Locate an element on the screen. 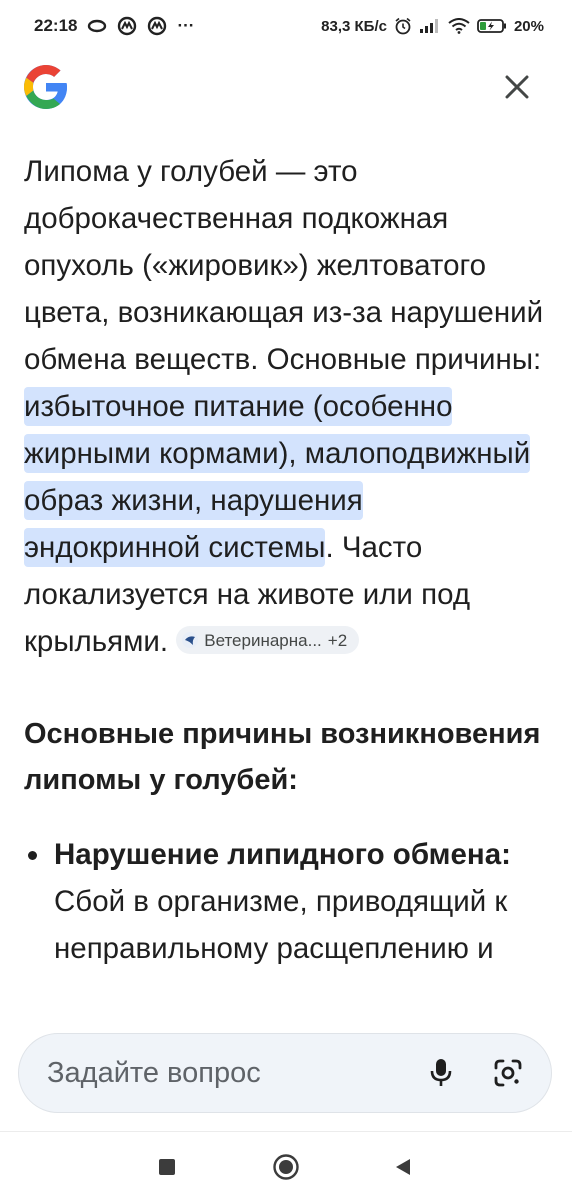 The width and height of the screenshot is (572, 1200). ask-input: Задайте вопрос is located at coordinates (154, 1073).